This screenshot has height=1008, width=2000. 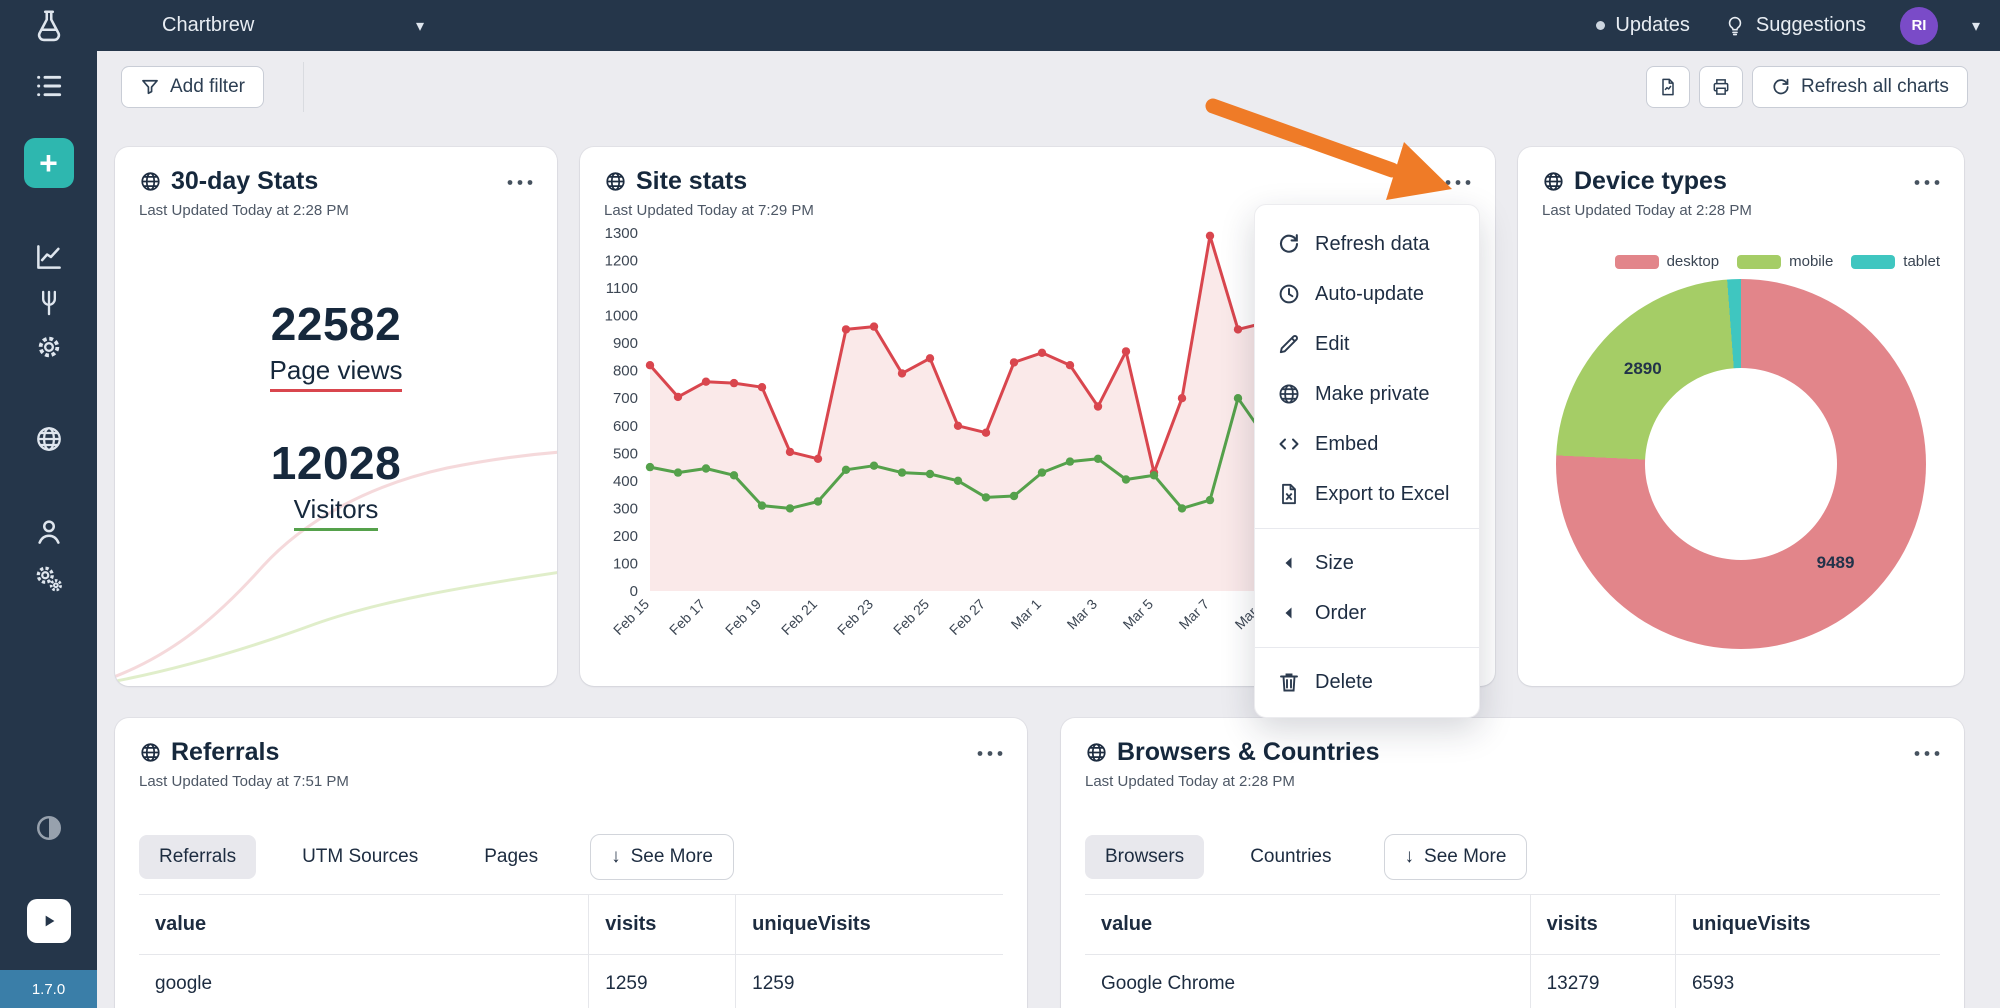 I want to click on svg-text: 800, so click(x=625, y=371).